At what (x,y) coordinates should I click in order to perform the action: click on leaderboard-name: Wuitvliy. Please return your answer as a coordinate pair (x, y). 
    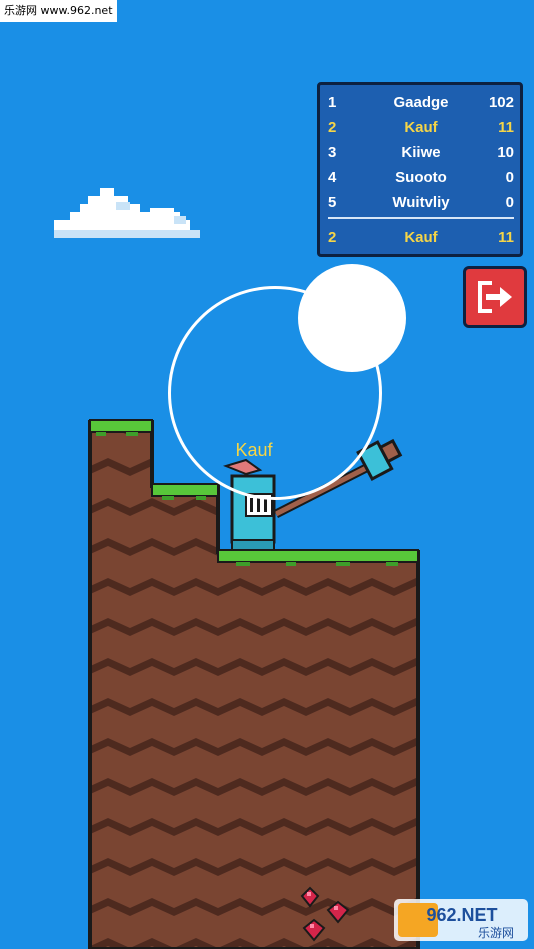
    Looking at the image, I should click on (421, 202).